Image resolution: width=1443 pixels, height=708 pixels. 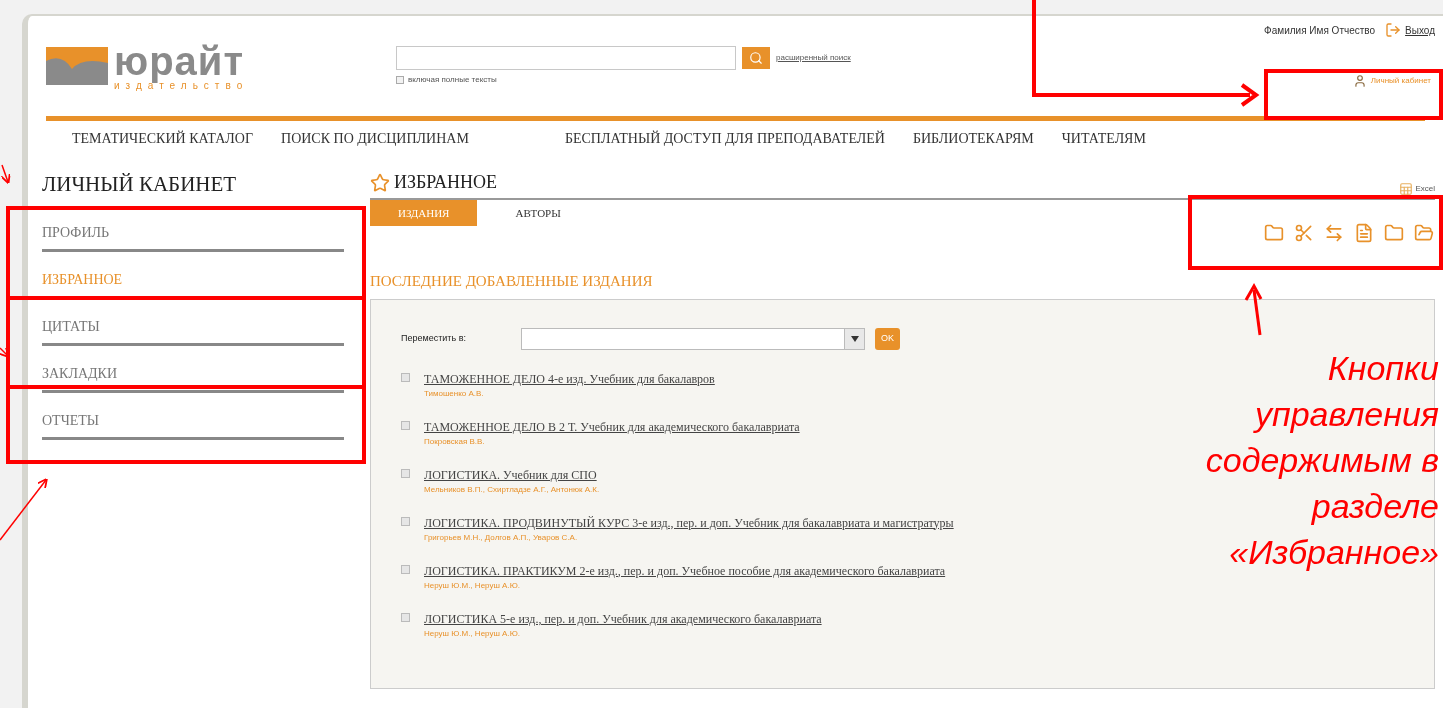 I want to click on book-title-link: ЛОГИСТИКА. ПРАКТИКУМ 2-е изд., пер. и доп. Учебное пособие для академического бакалавриата, so click(x=685, y=570).